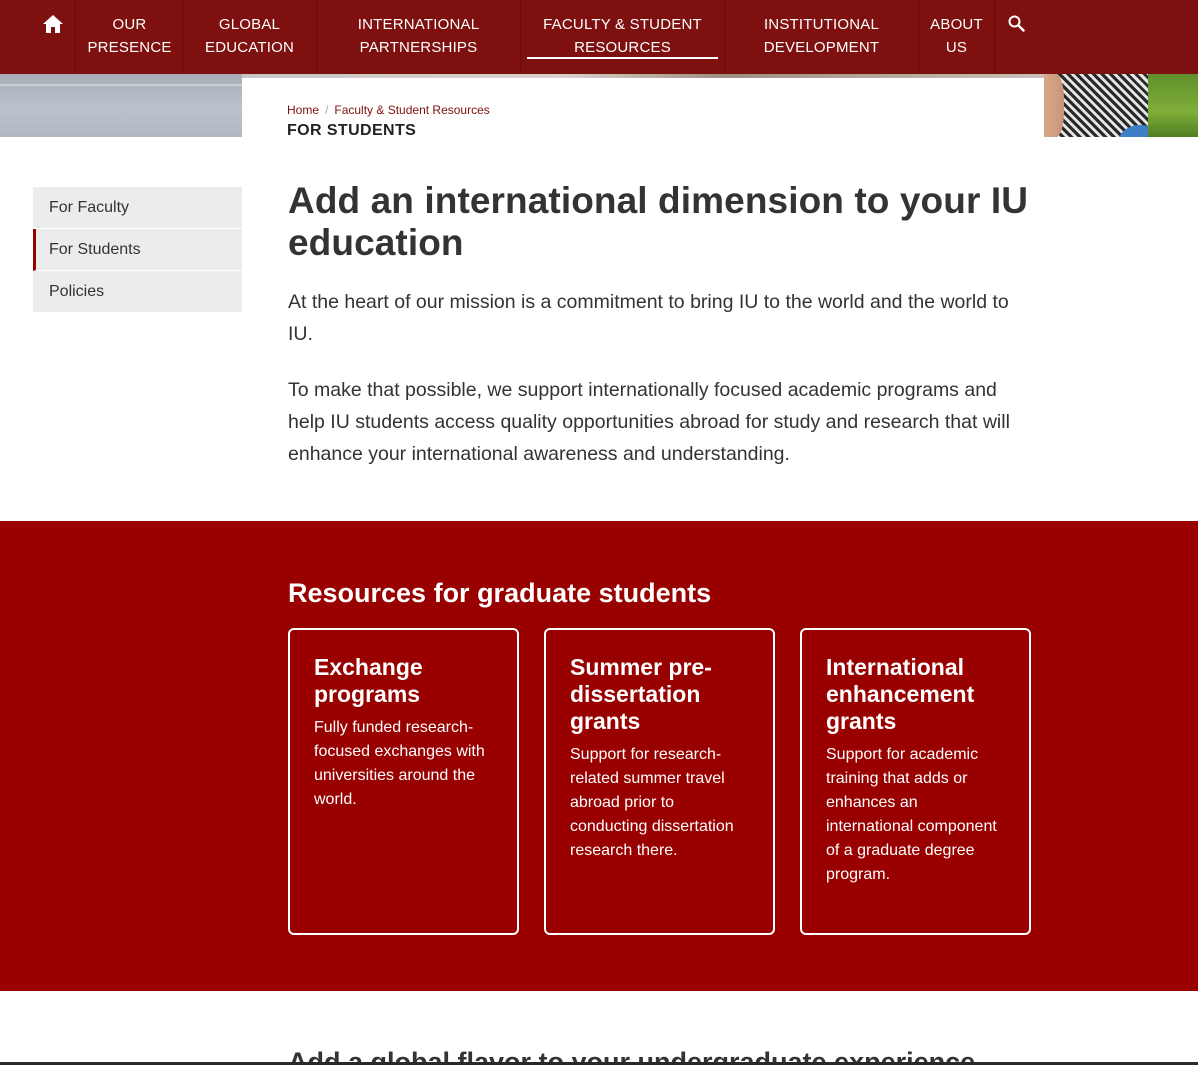  What do you see at coordinates (418, 47) in the screenshot?
I see `nav-label-line2: PARTNERSHIPS` at bounding box center [418, 47].